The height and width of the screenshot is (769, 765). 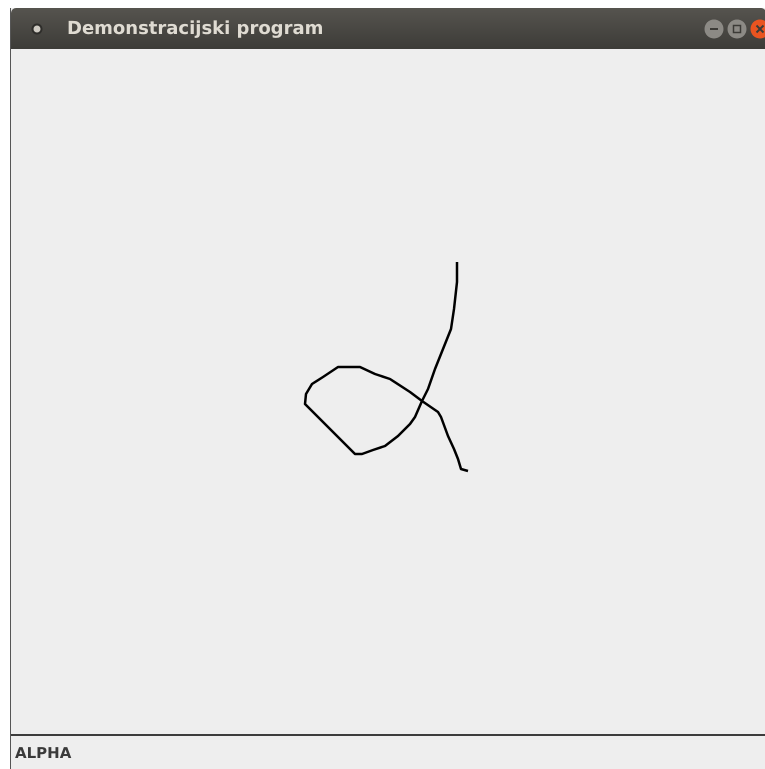 I want to click on status-text: ALPHA, so click(x=43, y=753).